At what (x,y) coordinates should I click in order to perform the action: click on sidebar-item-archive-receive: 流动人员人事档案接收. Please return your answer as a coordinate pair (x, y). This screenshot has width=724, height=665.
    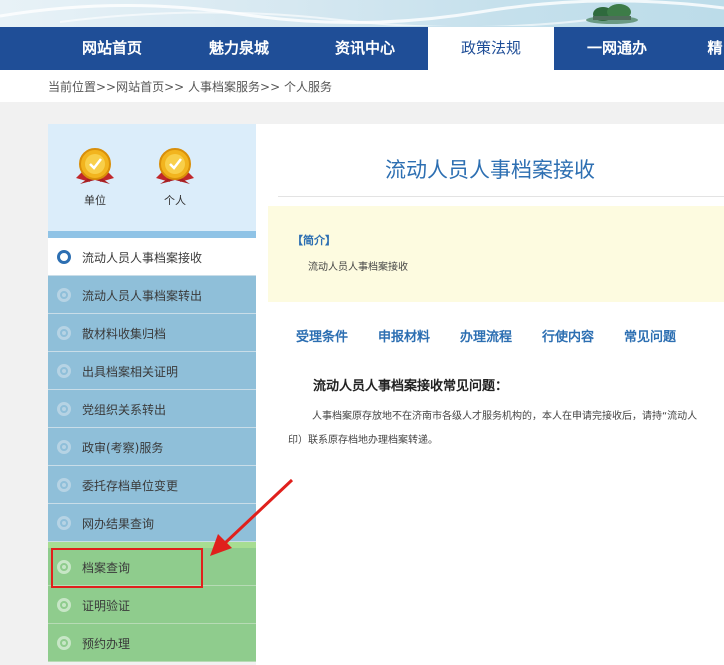
    Looking at the image, I should click on (152, 257).